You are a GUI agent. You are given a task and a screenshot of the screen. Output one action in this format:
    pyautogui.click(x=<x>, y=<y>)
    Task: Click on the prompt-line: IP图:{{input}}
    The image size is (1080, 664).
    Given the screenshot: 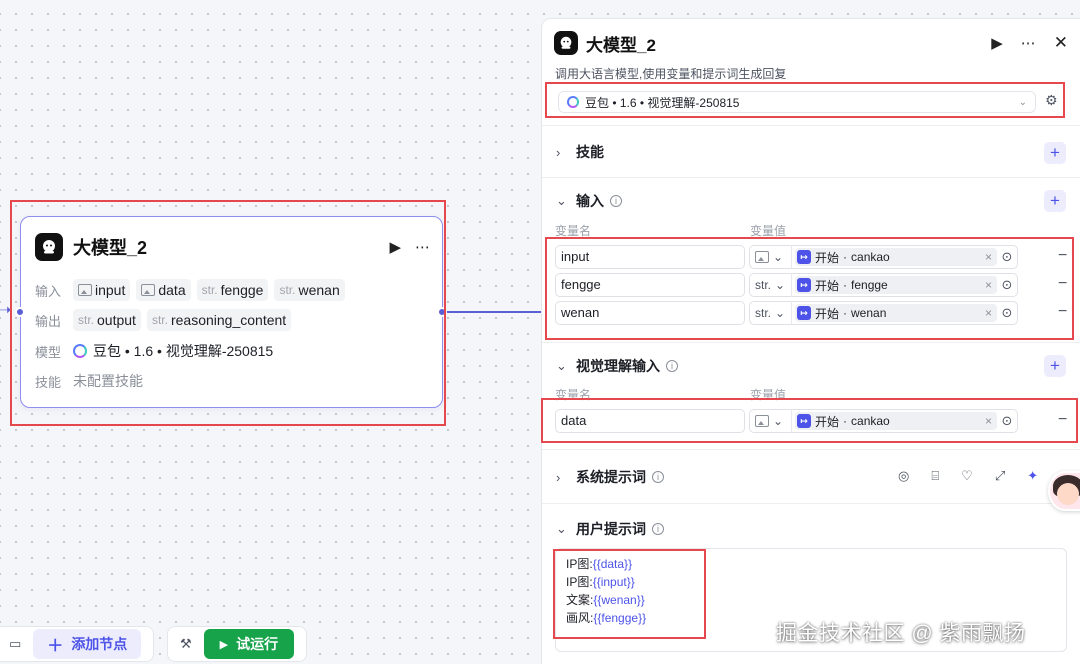 What is the action you would take?
    pyautogui.click(x=600, y=582)
    